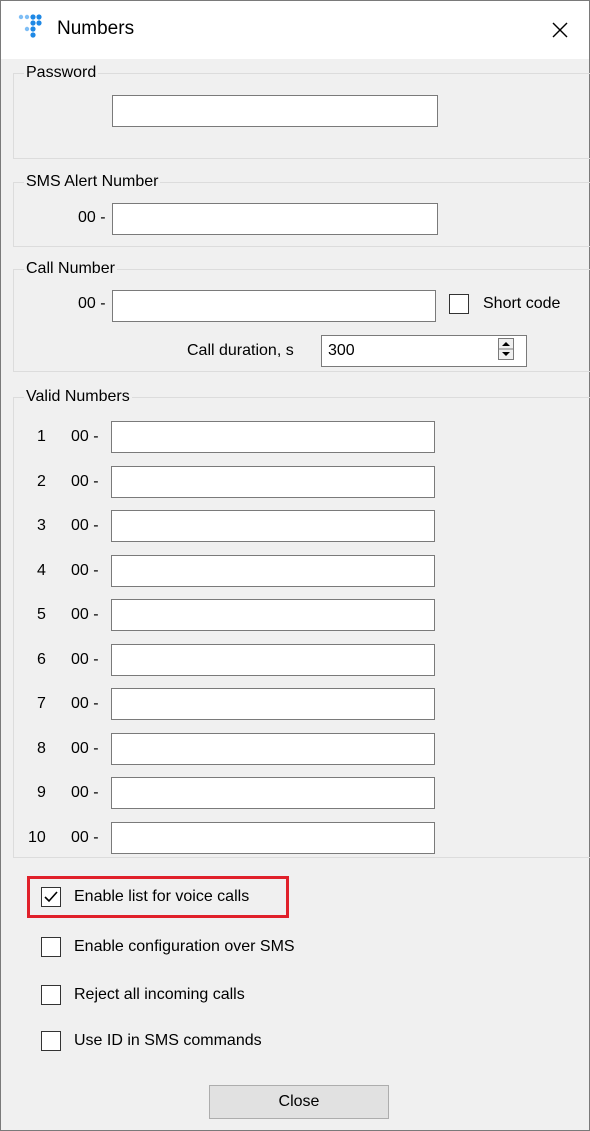  Describe the element at coordinates (41, 481) in the screenshot. I see `valid-number-index: 2` at that location.